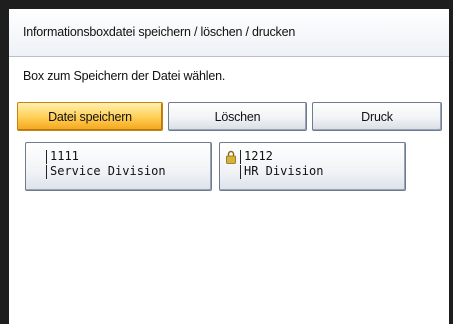  I want to click on tab-loeschen: Löschen, so click(237, 116).